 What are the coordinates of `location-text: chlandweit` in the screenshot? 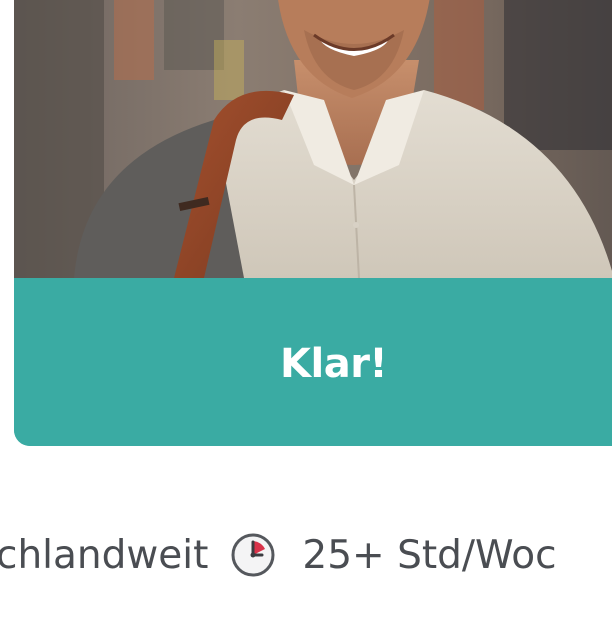 It's located at (104, 555).